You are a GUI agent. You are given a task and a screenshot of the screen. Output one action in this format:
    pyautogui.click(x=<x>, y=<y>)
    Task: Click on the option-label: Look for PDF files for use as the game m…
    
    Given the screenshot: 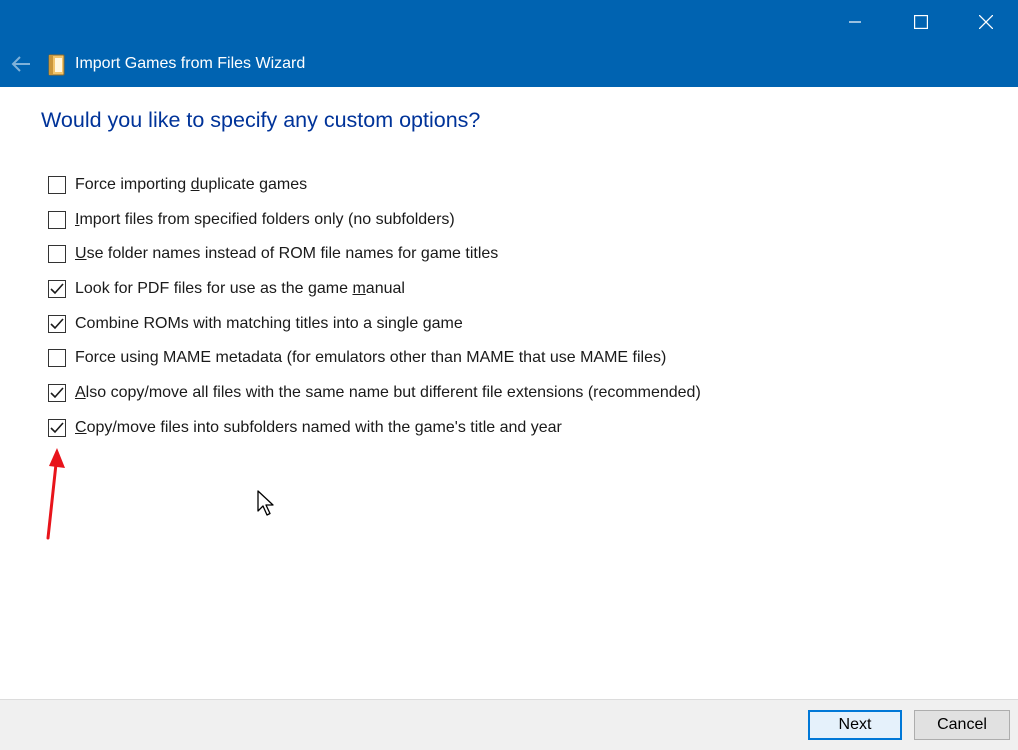 What is the action you would take?
    pyautogui.click(x=240, y=288)
    